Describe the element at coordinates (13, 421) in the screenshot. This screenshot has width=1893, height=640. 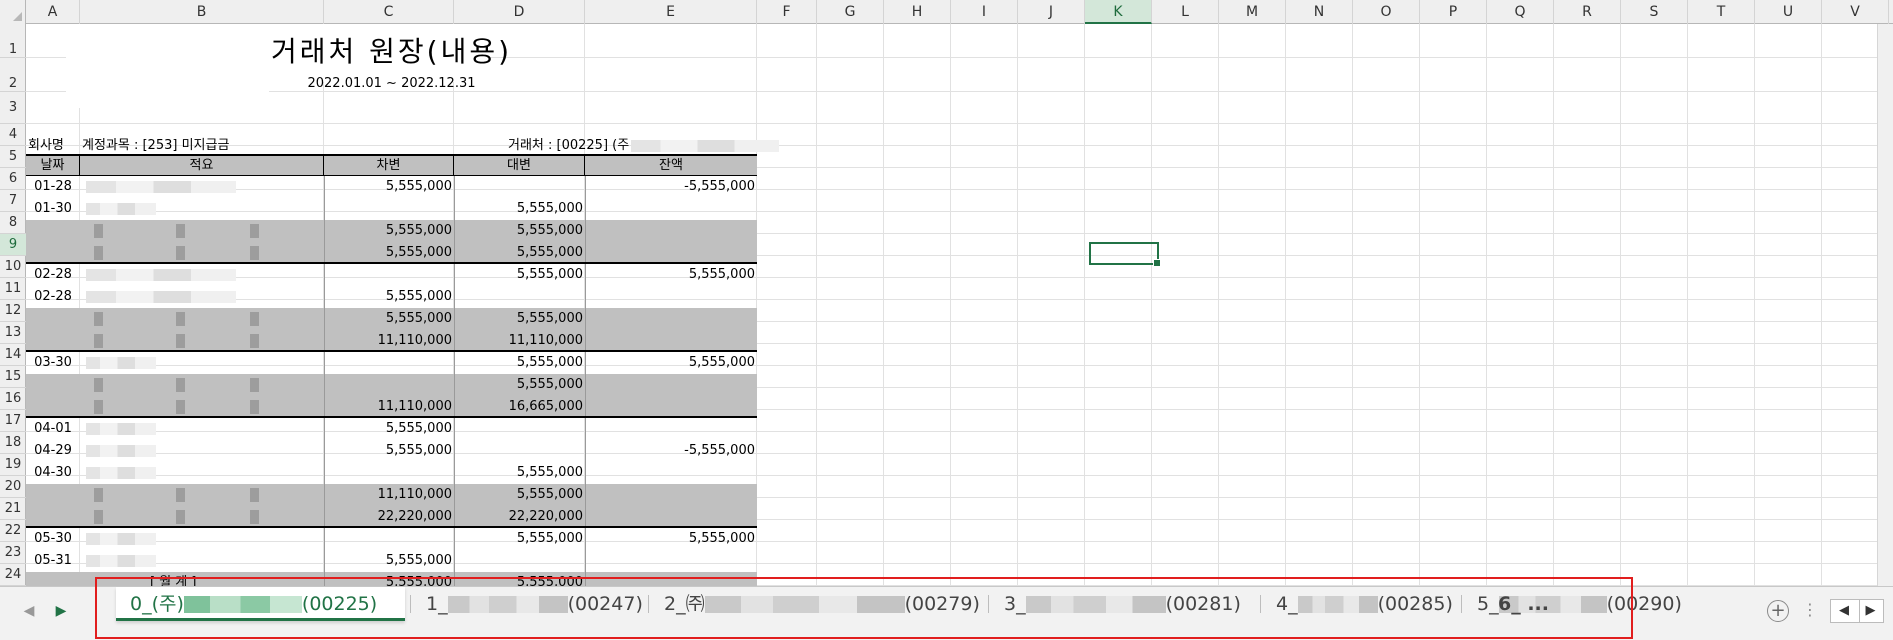
I see `row-header-17: 17` at that location.